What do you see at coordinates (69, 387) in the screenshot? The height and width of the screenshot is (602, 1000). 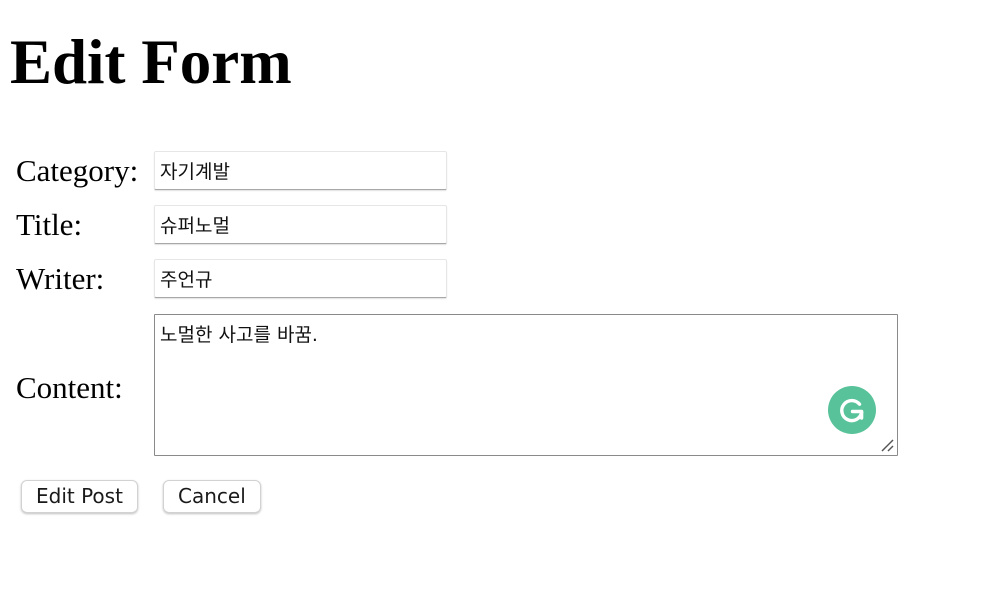 I see `content-label: Content:` at bounding box center [69, 387].